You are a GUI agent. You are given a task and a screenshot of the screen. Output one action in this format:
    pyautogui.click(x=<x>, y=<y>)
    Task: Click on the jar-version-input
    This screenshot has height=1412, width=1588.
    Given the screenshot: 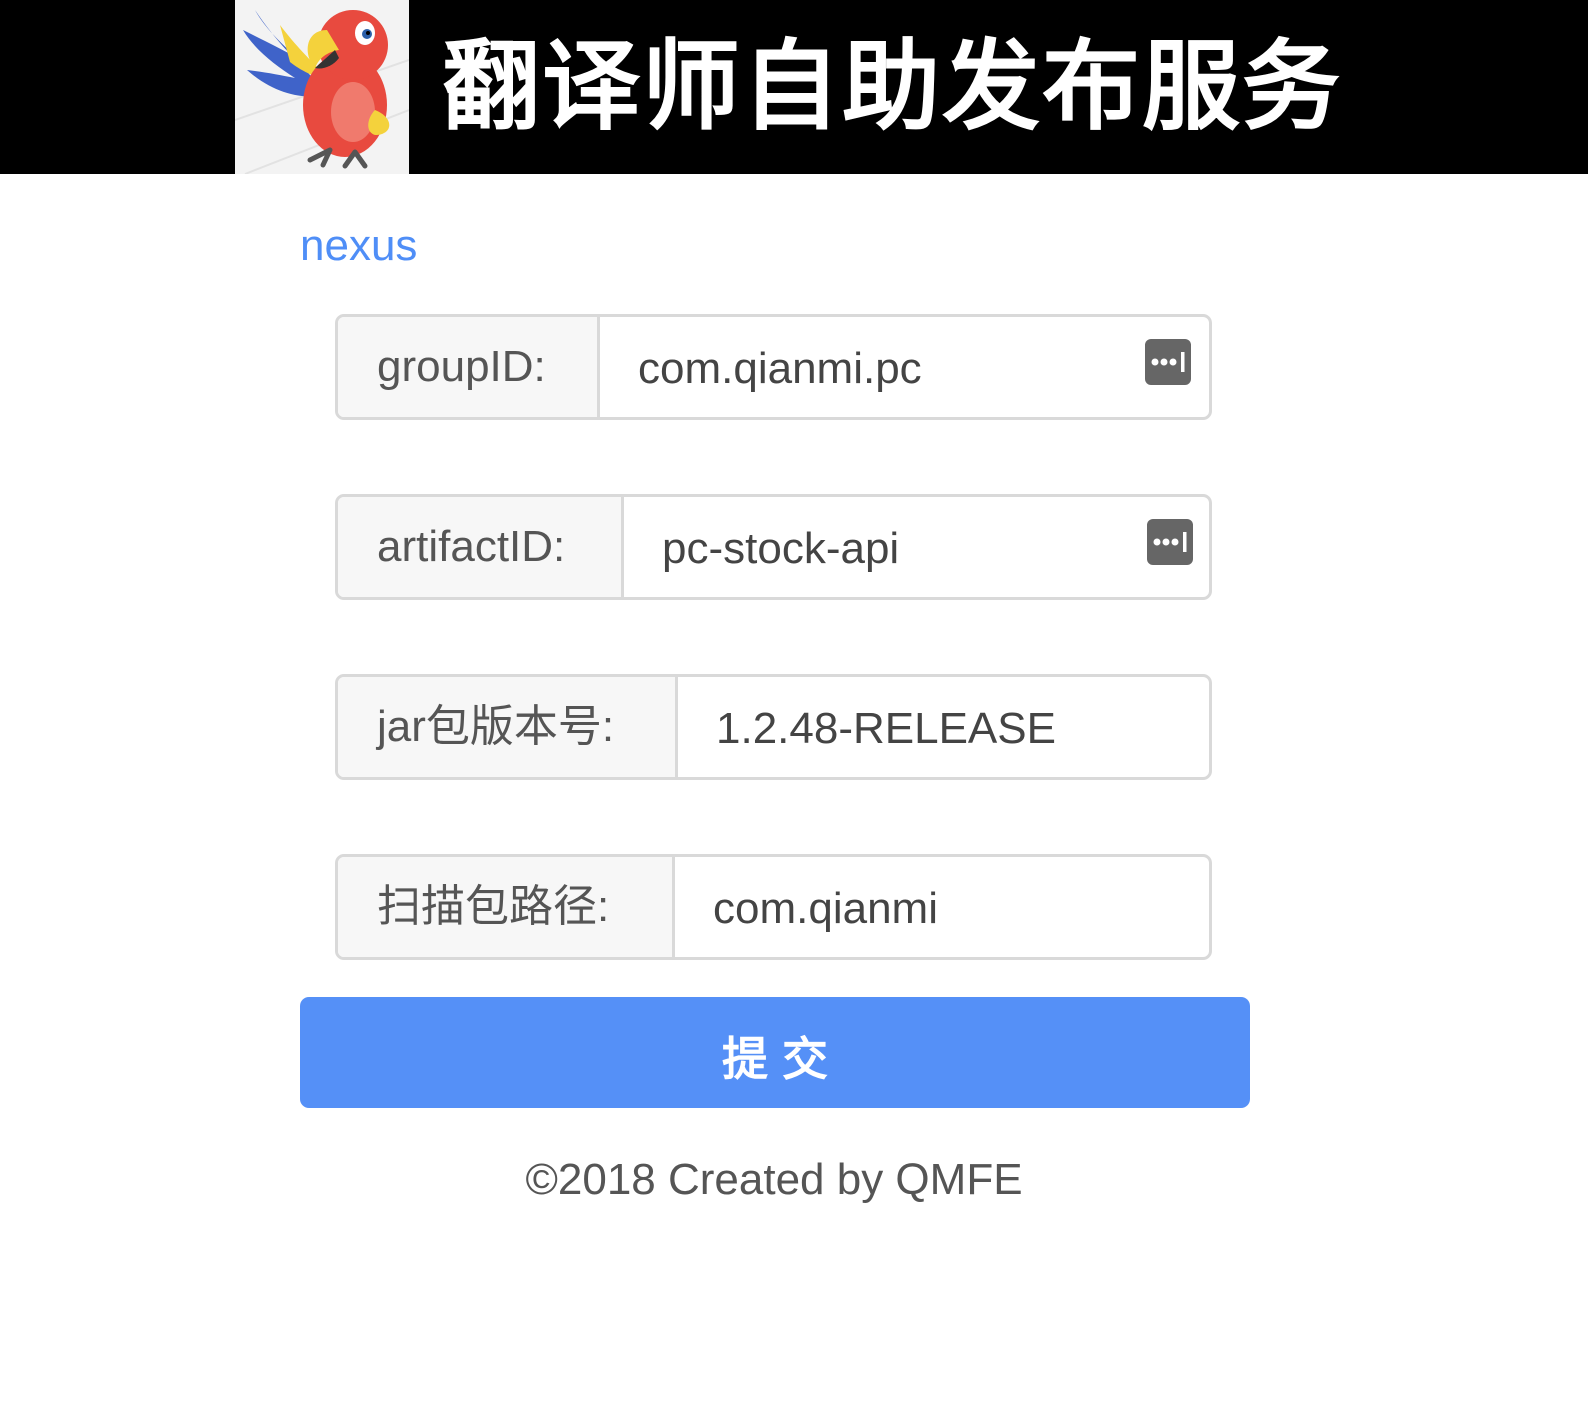 What is the action you would take?
    pyautogui.click(x=943, y=727)
    